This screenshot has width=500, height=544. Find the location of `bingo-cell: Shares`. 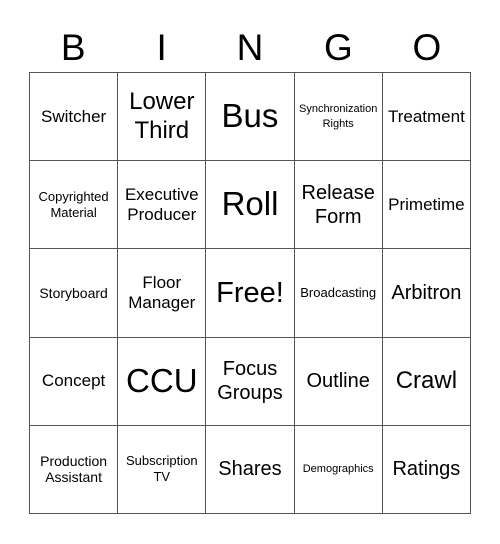

bingo-cell: Shares is located at coordinates (250, 469).